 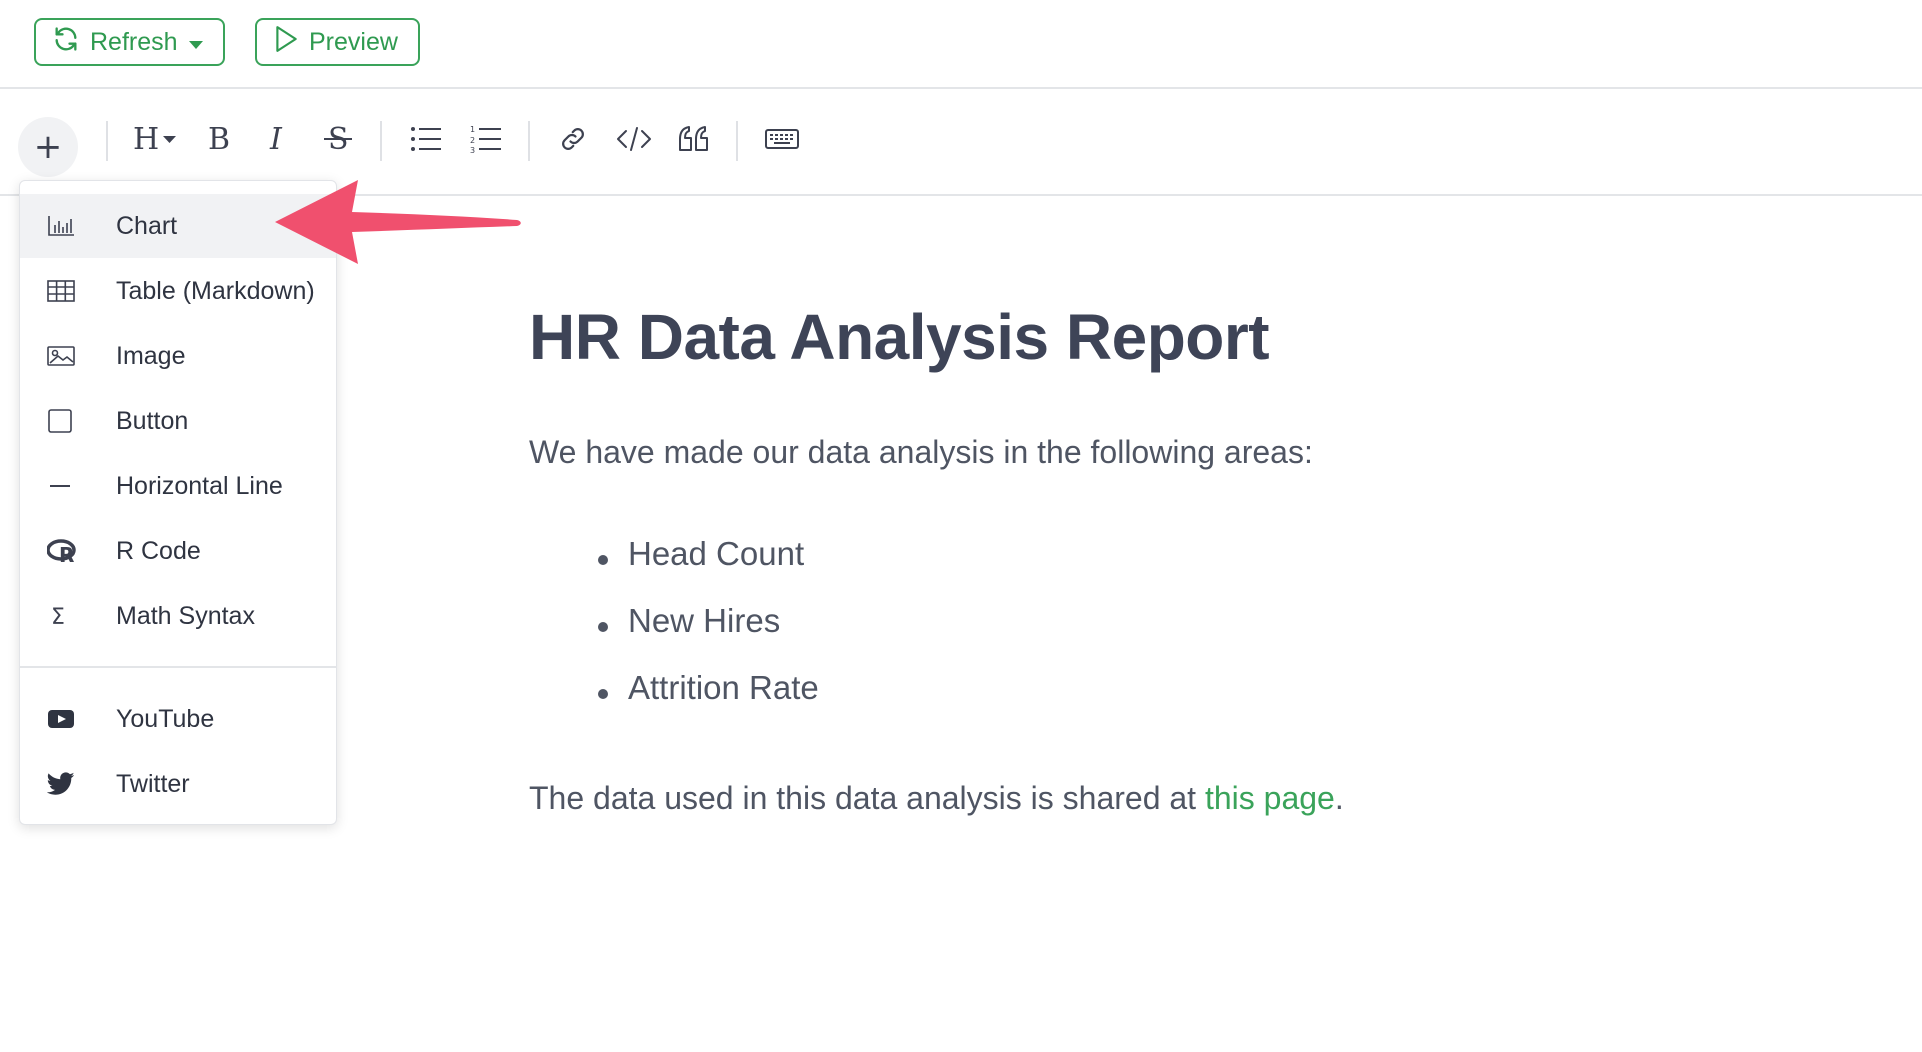 I want to click on heading-icon: H, so click(x=155, y=141).